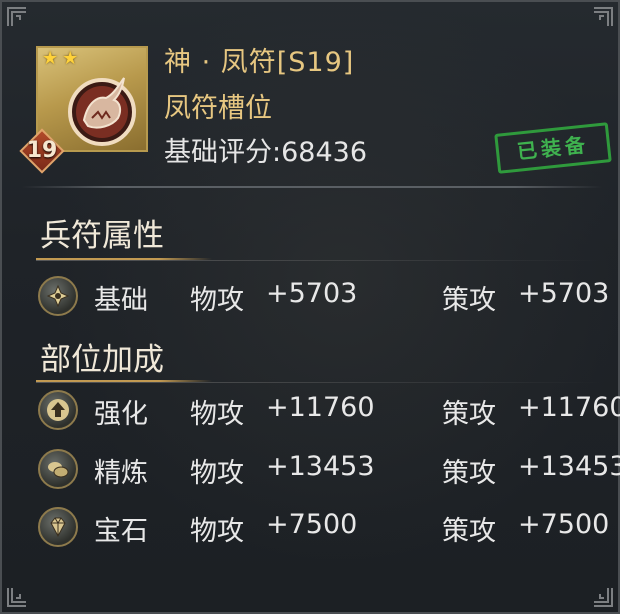  What do you see at coordinates (60, 59) in the screenshot?
I see `star-rating: ★ ★` at bounding box center [60, 59].